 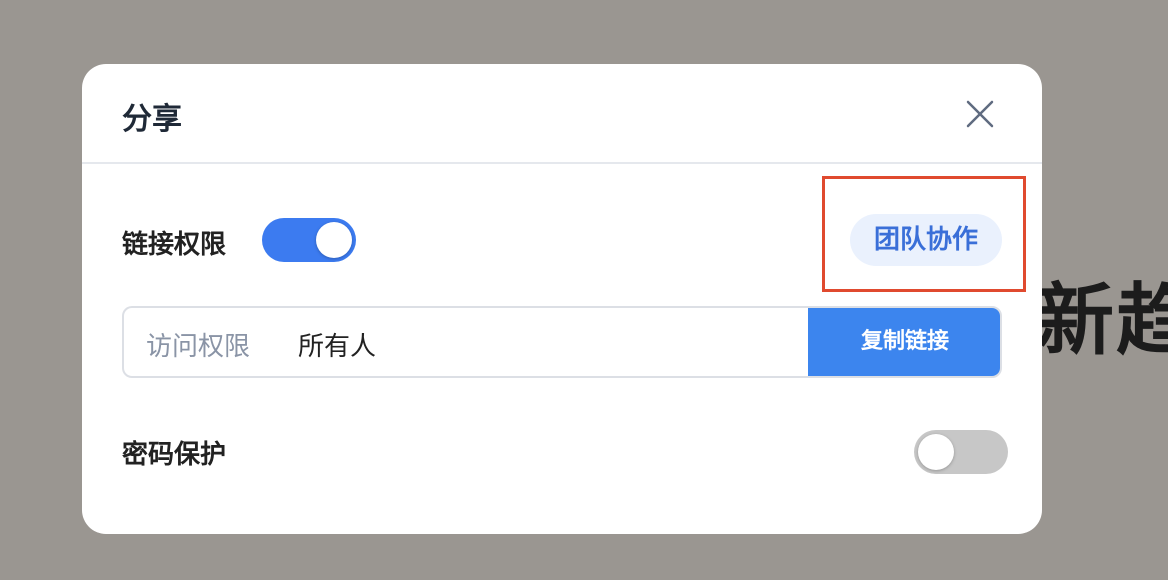 I want to click on access-permission-field: 访问权限 所有人 复制链接, so click(x=562, y=342).